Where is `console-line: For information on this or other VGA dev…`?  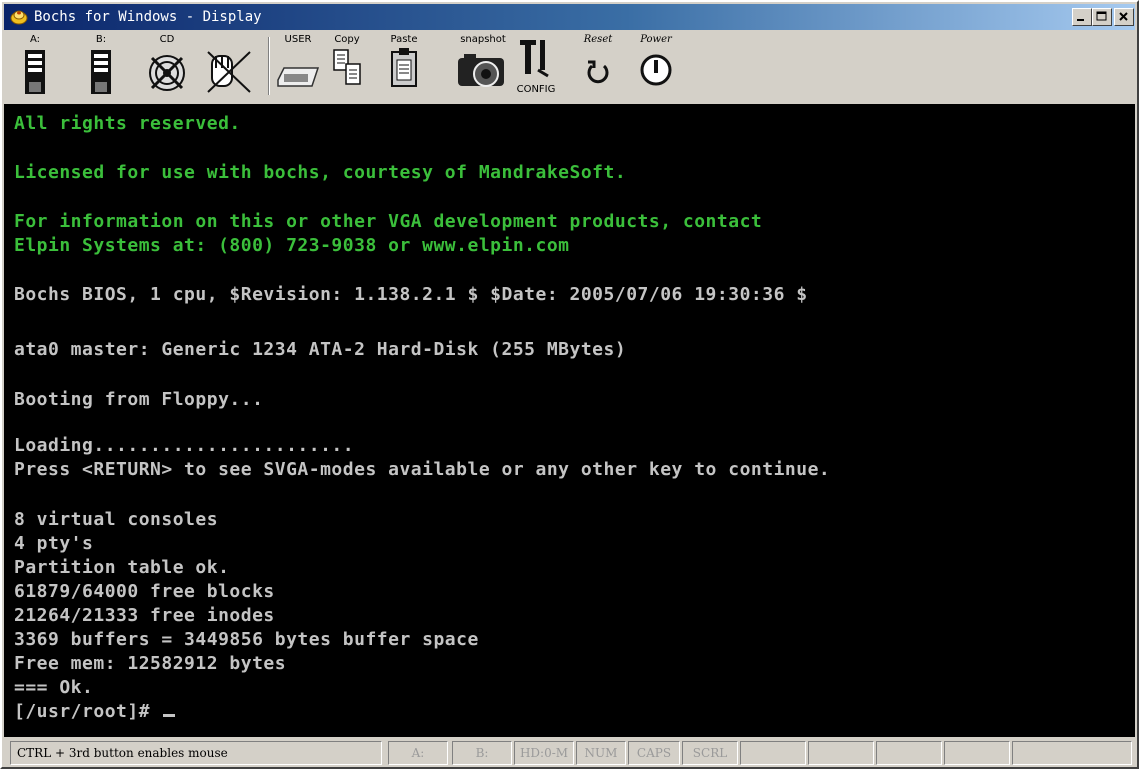 console-line: For information on this or other VGA dev… is located at coordinates (388, 221).